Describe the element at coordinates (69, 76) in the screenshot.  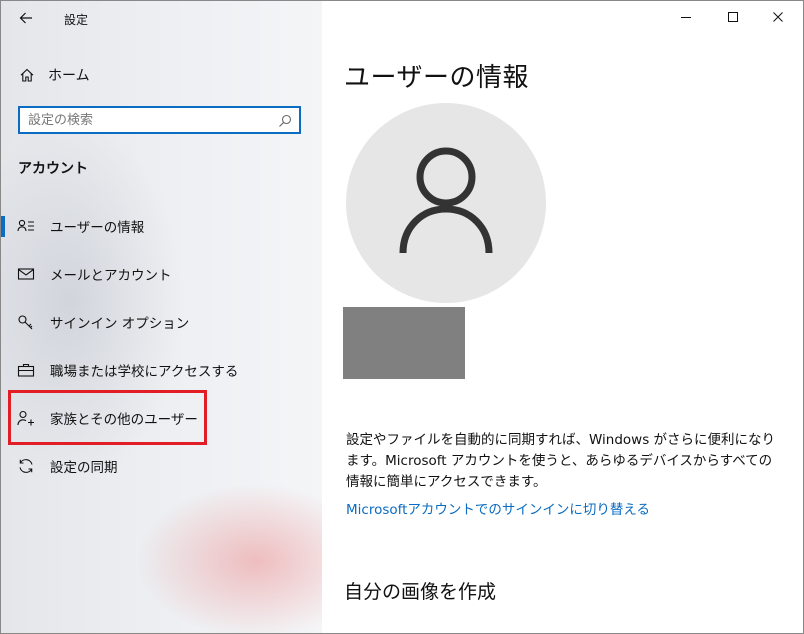
I see `home-label: ホーム` at that location.